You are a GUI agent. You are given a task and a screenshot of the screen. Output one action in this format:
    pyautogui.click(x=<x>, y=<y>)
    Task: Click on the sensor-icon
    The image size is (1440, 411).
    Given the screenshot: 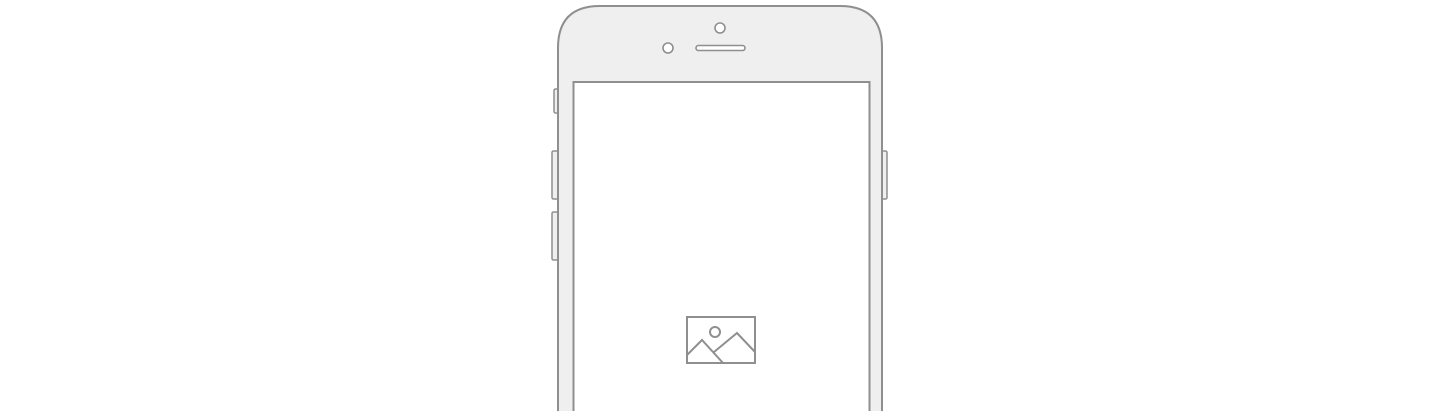 What is the action you would take?
    pyautogui.click(x=668, y=48)
    